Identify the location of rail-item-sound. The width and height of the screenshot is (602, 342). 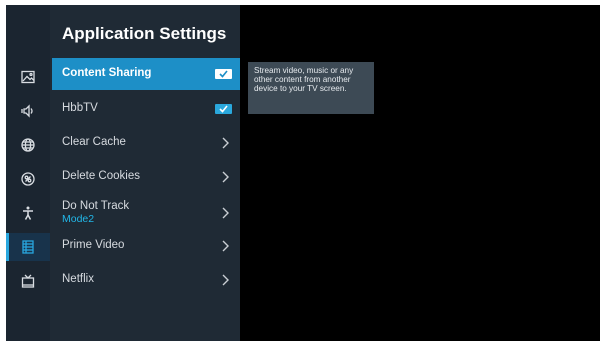
(28, 111).